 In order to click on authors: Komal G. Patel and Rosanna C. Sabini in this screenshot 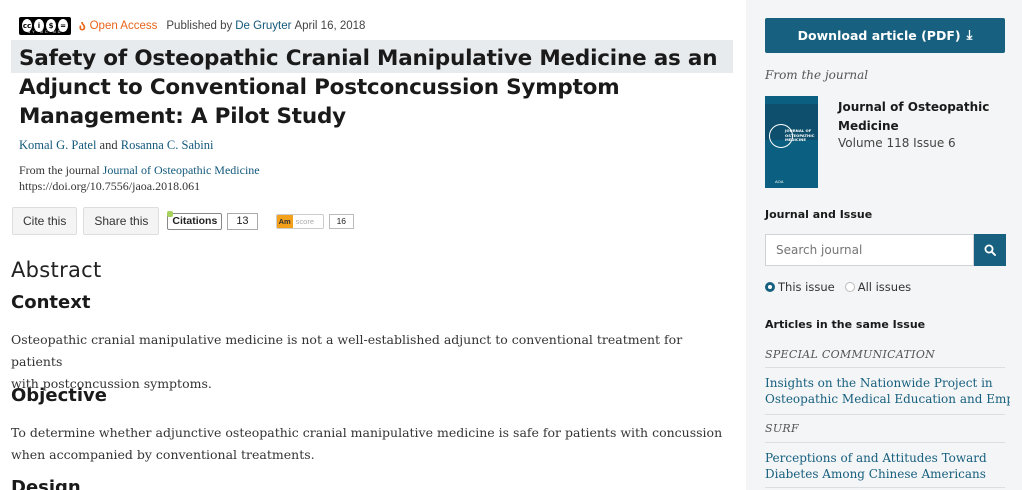, I will do `click(116, 145)`.